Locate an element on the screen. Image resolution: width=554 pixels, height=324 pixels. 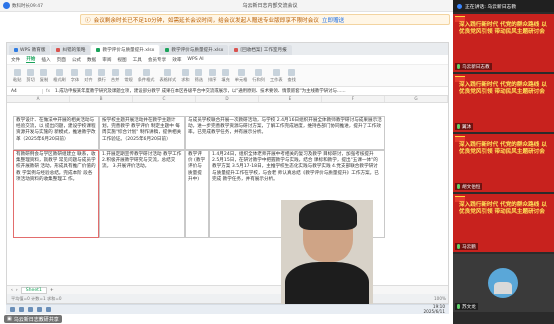
column-header: E is located at coordinates (290, 99).